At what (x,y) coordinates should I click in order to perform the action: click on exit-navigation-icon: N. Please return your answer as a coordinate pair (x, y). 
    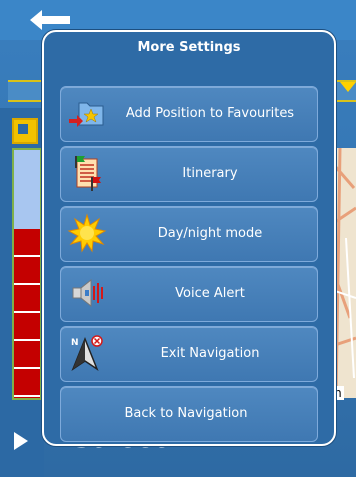
    Looking at the image, I should click on (87, 353).